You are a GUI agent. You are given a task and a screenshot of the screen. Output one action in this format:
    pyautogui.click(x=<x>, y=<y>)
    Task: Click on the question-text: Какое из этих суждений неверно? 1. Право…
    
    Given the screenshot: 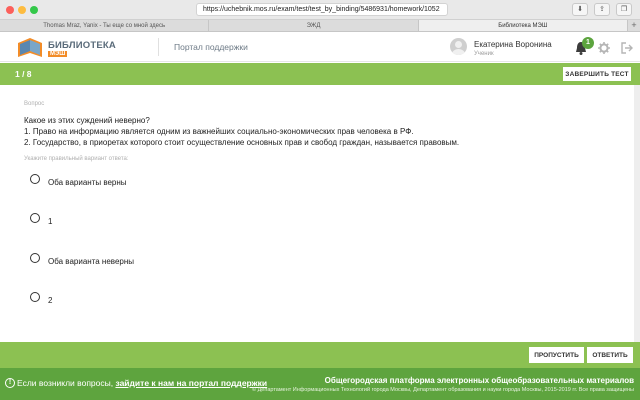 What is the action you would take?
    pyautogui.click(x=241, y=132)
    